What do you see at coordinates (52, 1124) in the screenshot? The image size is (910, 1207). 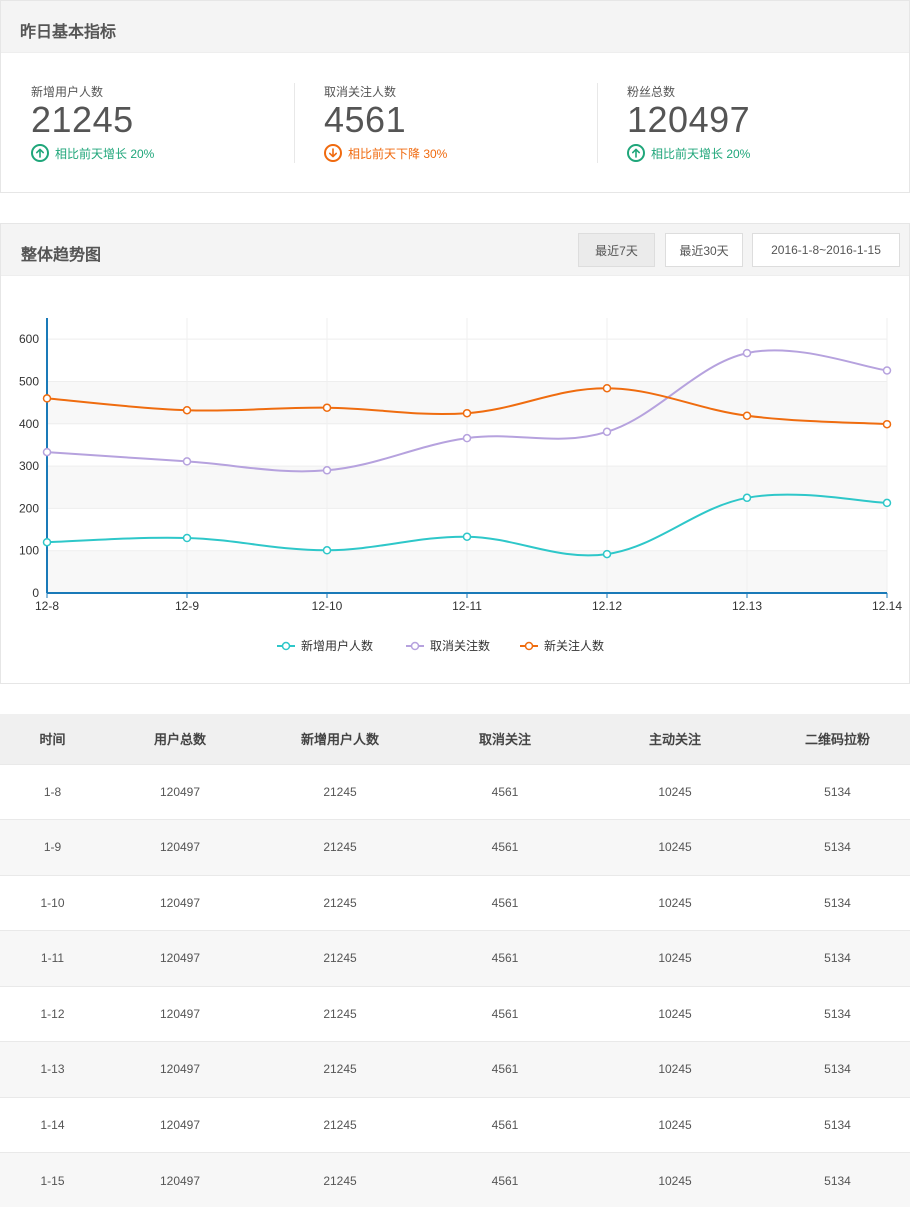 I see `table-cell: 1-14` at bounding box center [52, 1124].